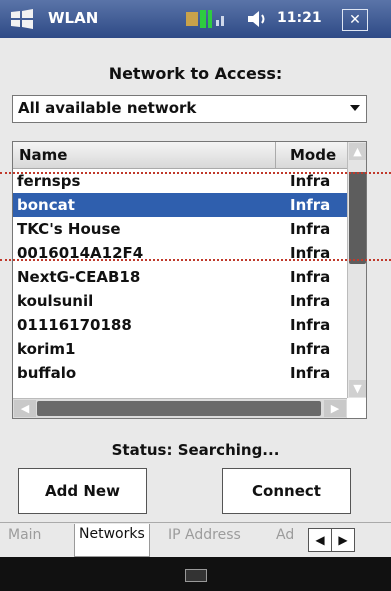  I want to click on list-item-selected: boncat Infra, so click(180, 205).